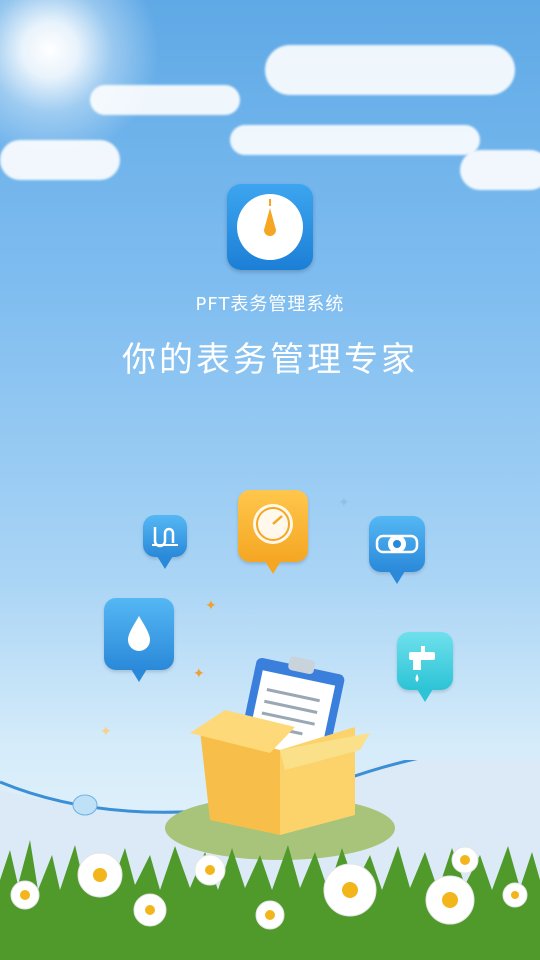  What do you see at coordinates (397, 550) in the screenshot?
I see `flow-meter-icon` at bounding box center [397, 550].